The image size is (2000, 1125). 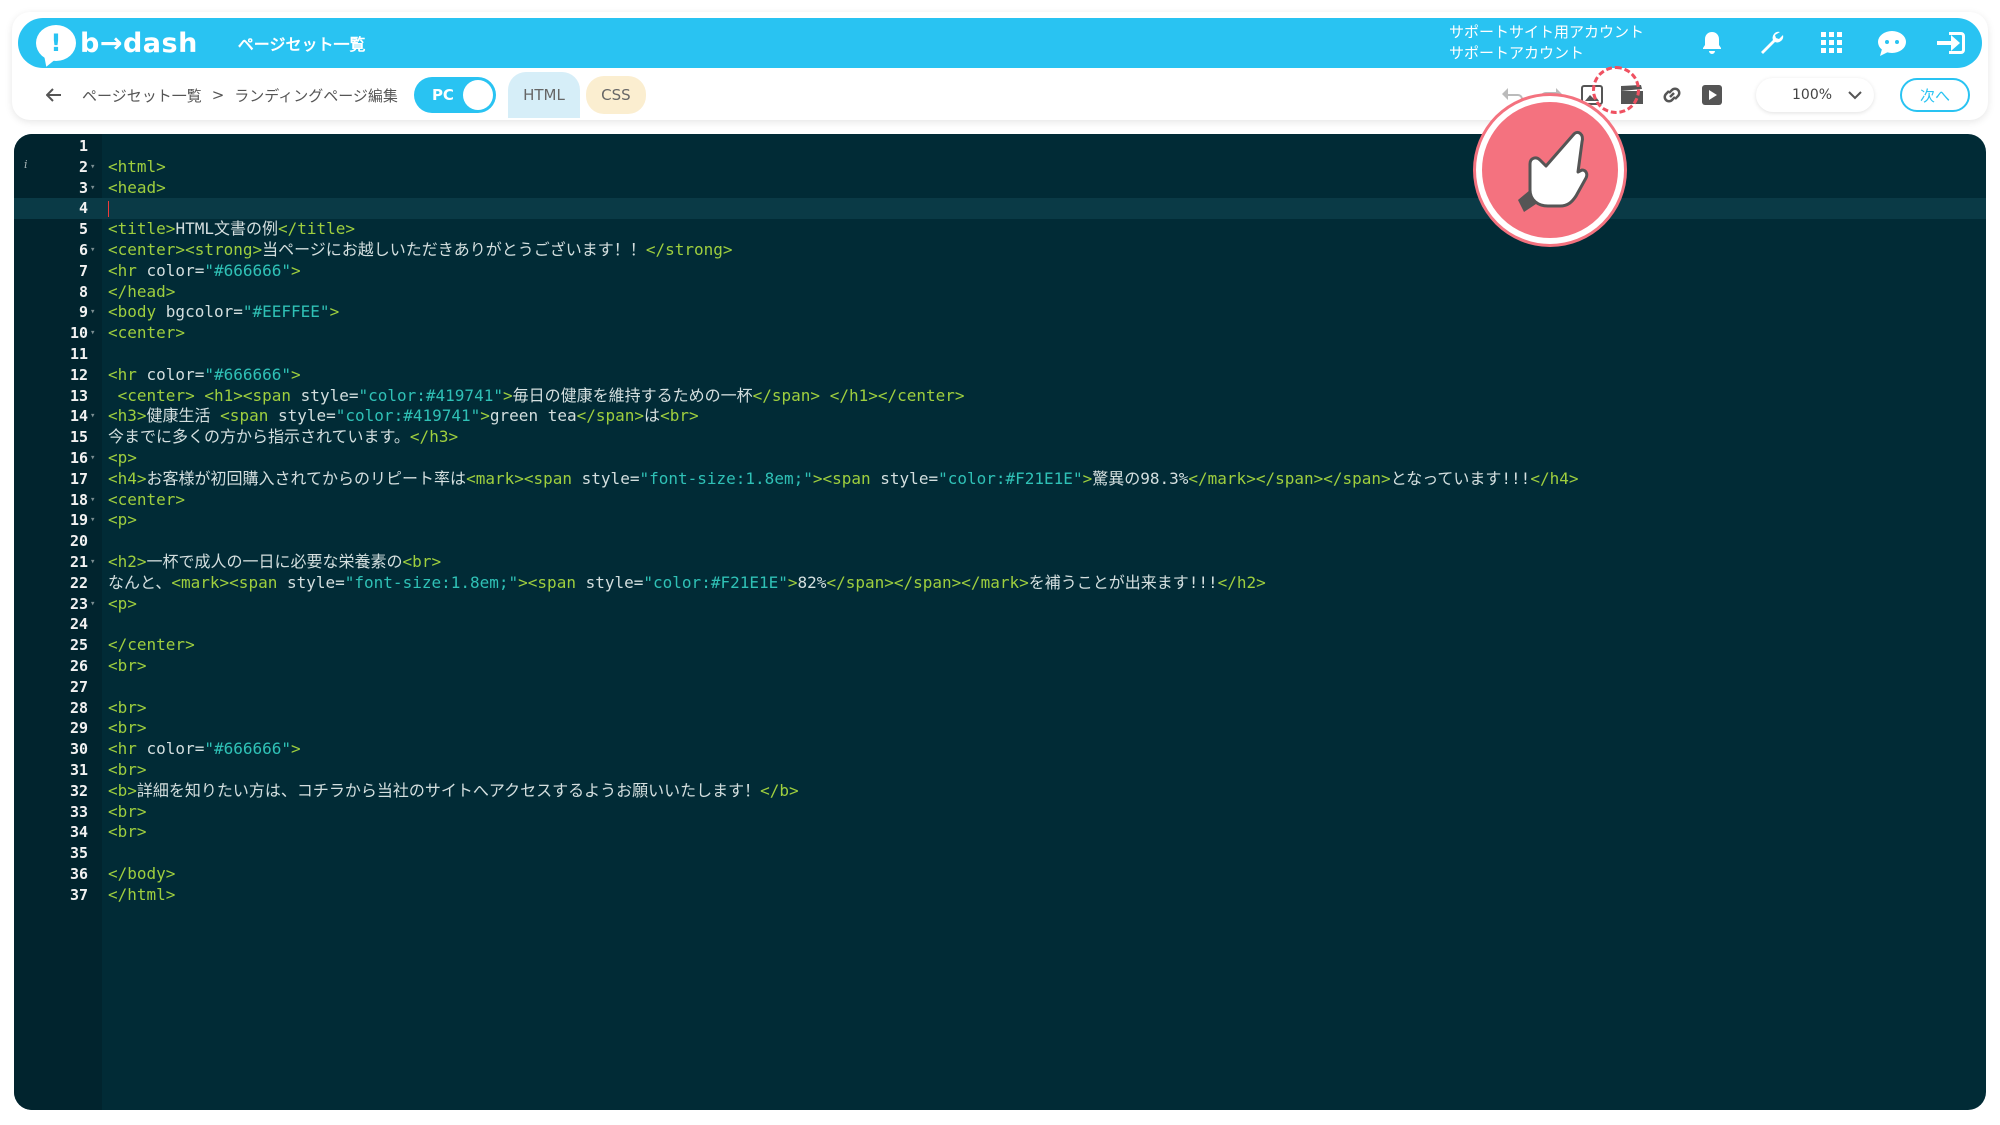 What do you see at coordinates (1712, 95) in the screenshot?
I see `play-icon` at bounding box center [1712, 95].